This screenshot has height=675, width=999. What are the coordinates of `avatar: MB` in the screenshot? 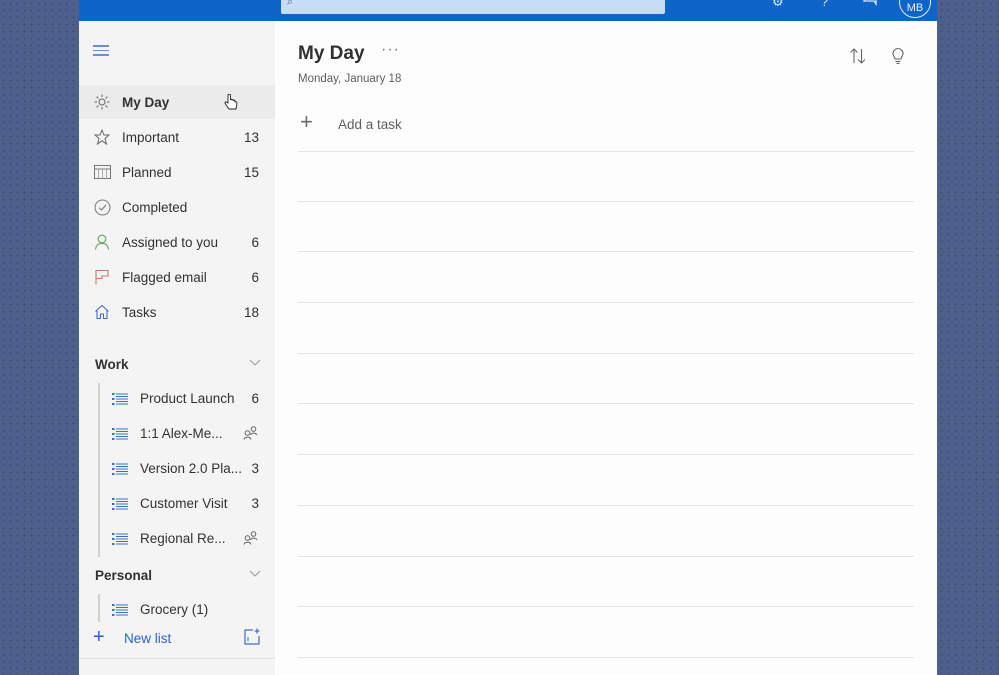 It's located at (915, 9).